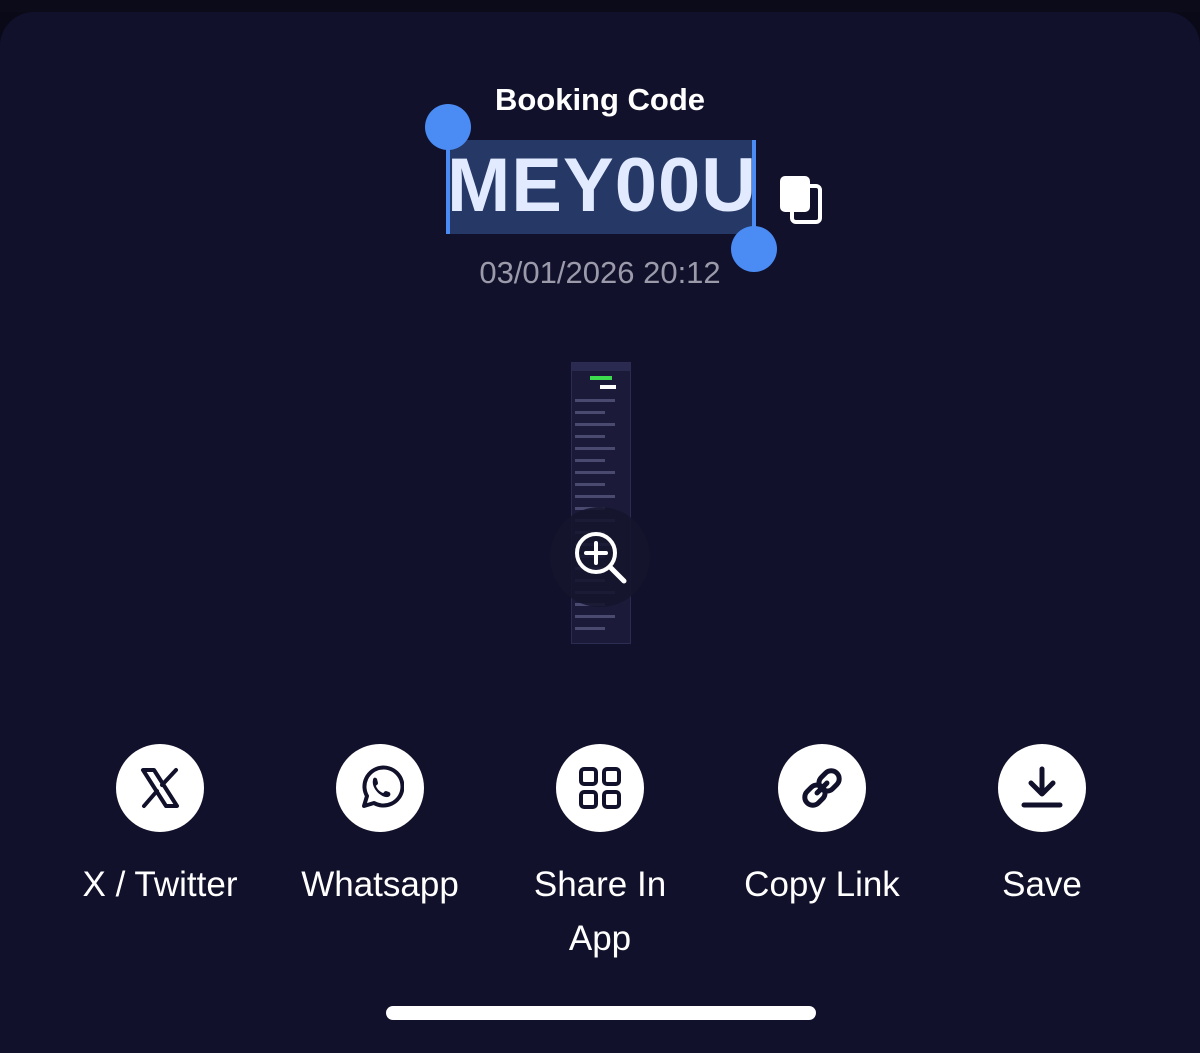  I want to click on booking-datetime: 03/01/2026 20:12, so click(600, 272).